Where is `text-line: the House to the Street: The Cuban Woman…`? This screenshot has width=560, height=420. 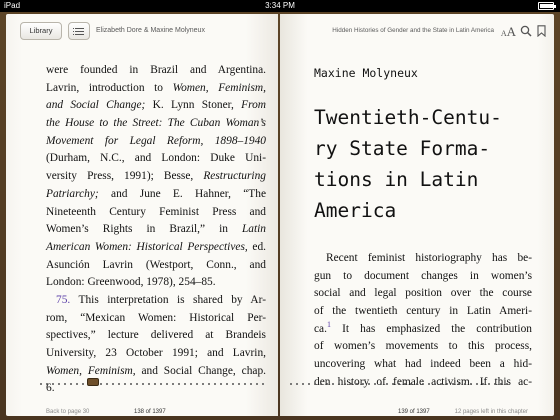 text-line: the House to the Street: The Cuban Woman… is located at coordinates (156, 123).